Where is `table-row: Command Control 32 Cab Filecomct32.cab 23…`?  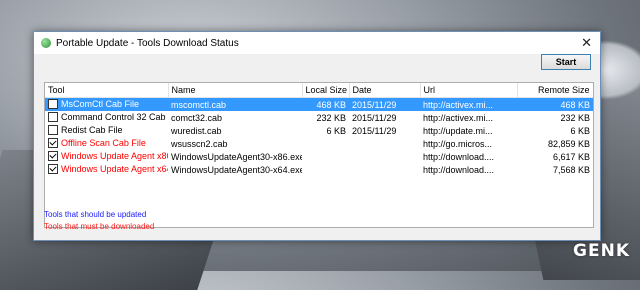
table-row: Command Control 32 Cab Filecomct32.cab 23… is located at coordinates (319, 117).